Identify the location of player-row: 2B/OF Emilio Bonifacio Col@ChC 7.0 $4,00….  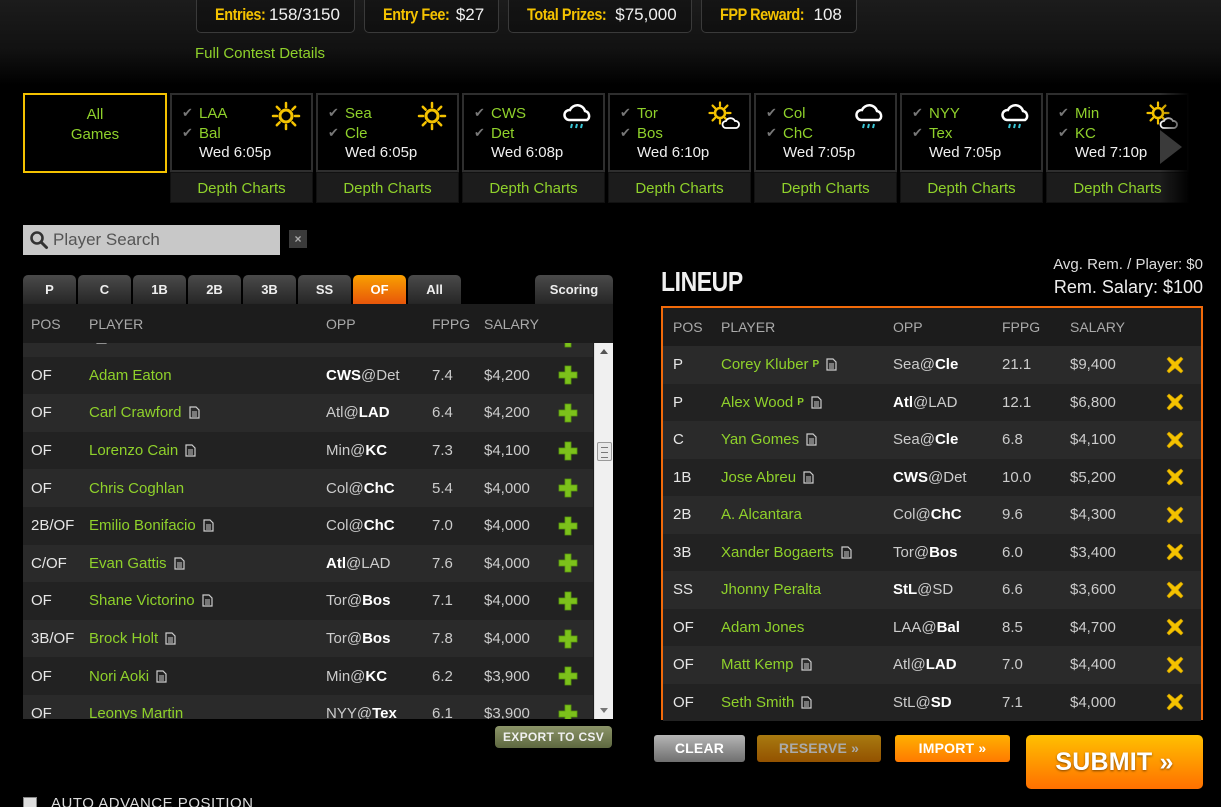
(308, 525).